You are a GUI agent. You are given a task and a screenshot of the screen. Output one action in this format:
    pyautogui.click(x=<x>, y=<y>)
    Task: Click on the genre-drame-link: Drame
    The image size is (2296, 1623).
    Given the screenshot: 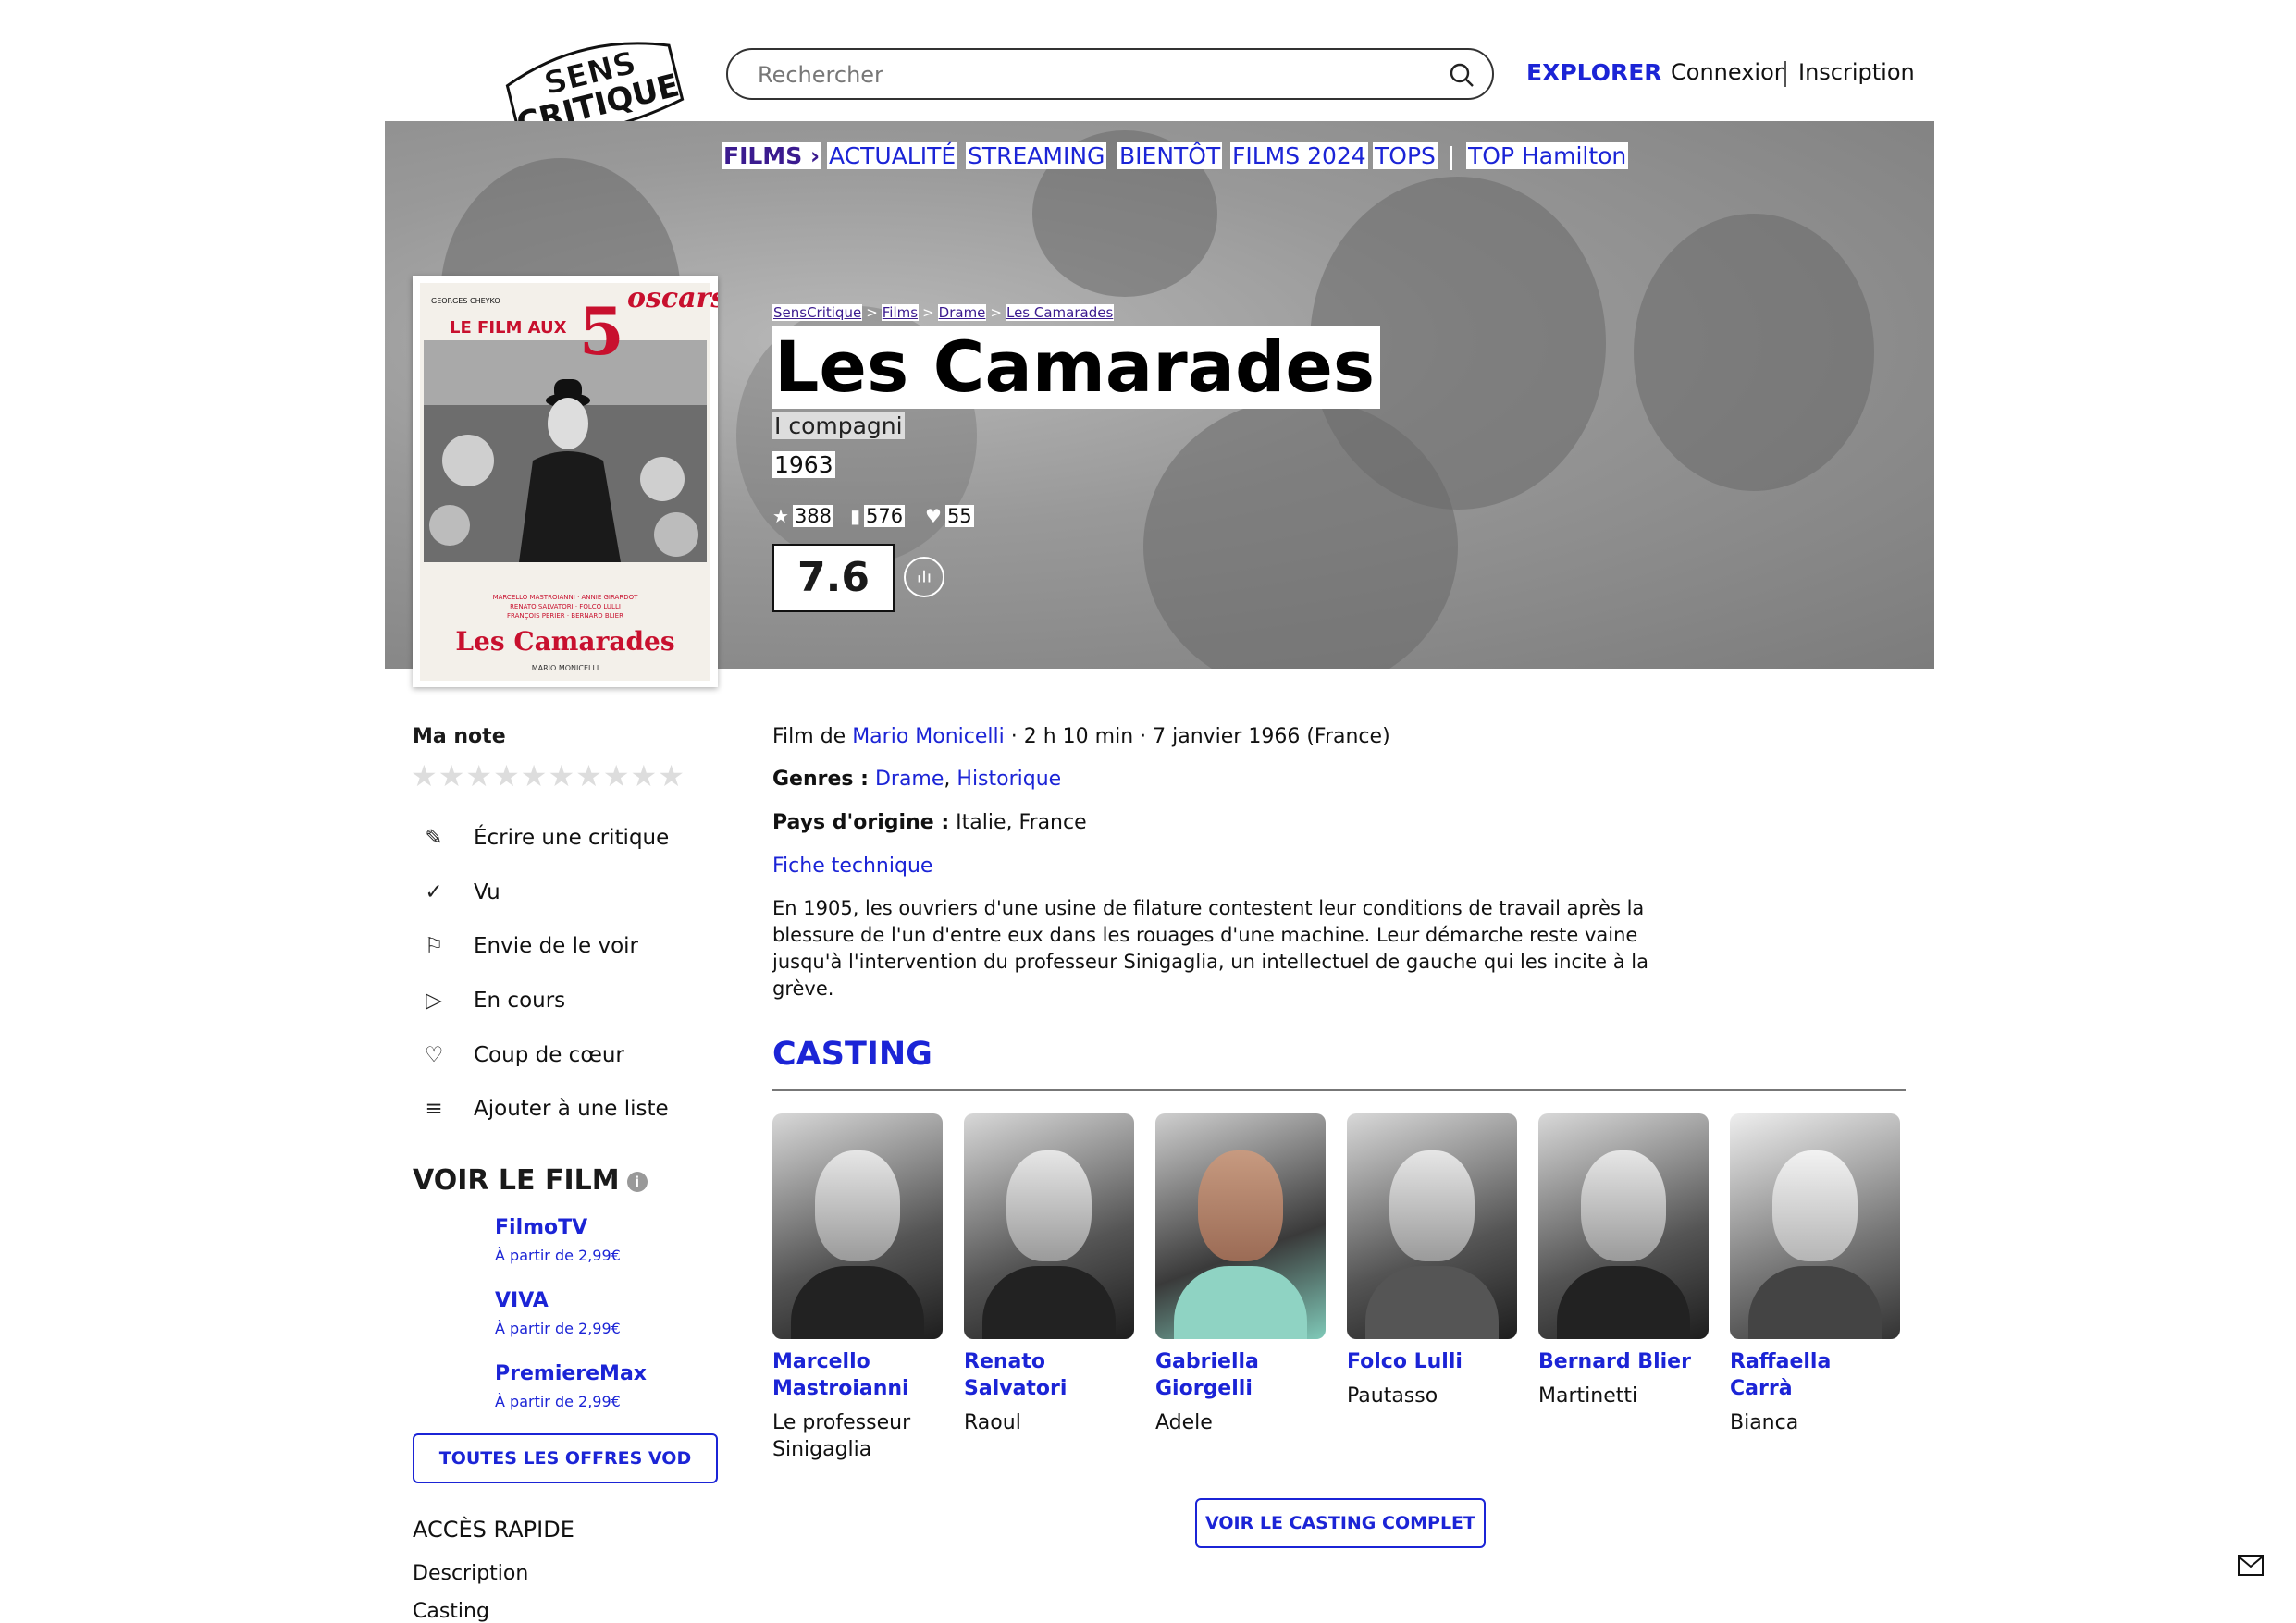 What is the action you would take?
    pyautogui.click(x=909, y=779)
    